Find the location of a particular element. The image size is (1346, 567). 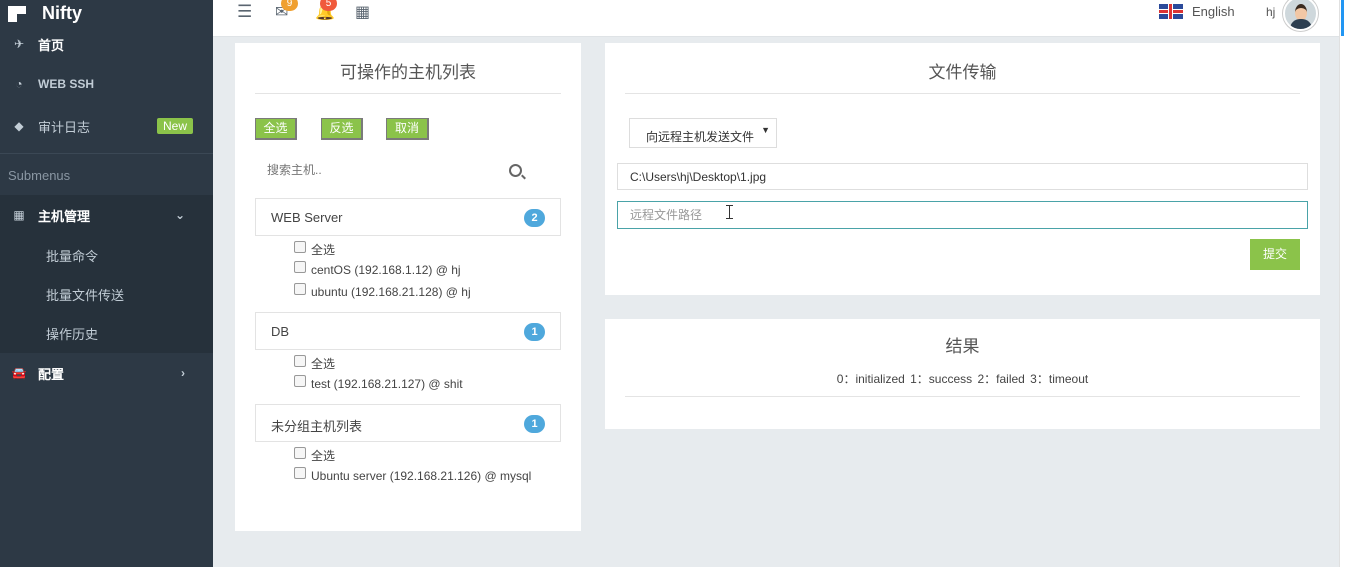

brand-name: Nifty is located at coordinates (62, 12).